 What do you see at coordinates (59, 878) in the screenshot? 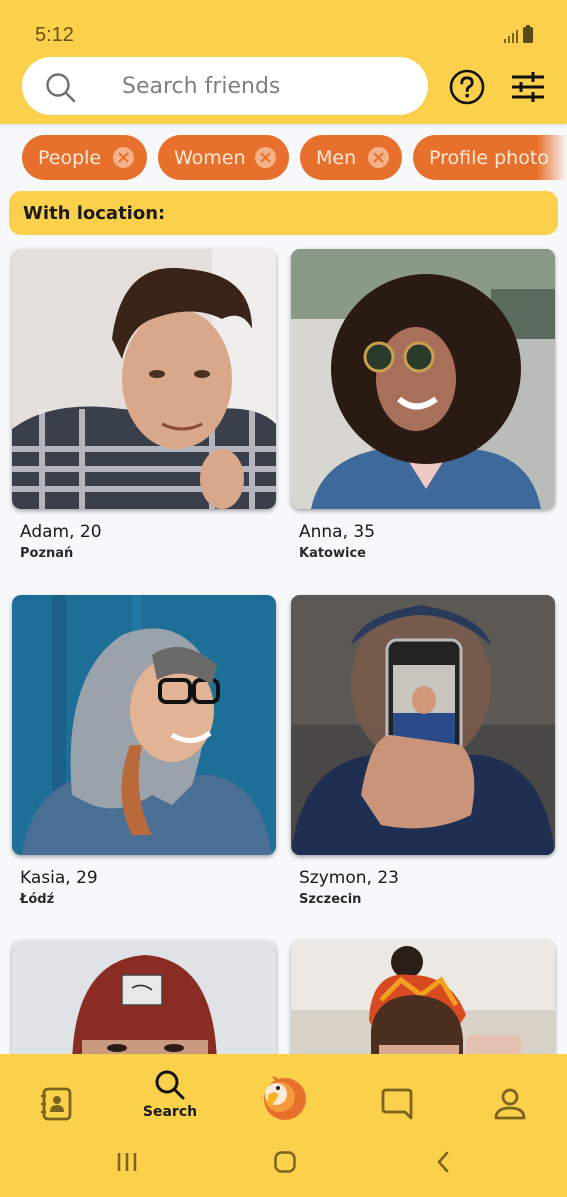
I see `profile-name: Kasia, 29` at bounding box center [59, 878].